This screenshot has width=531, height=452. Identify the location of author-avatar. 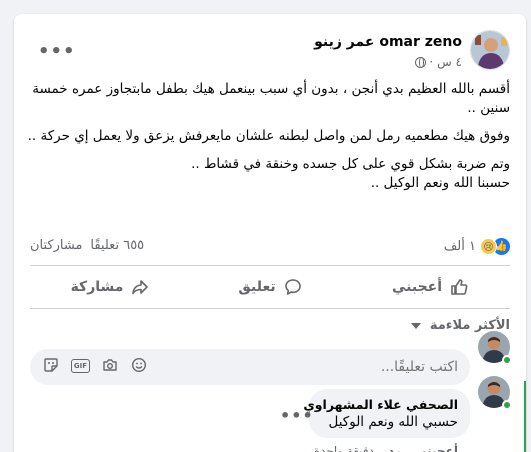
(490, 50).